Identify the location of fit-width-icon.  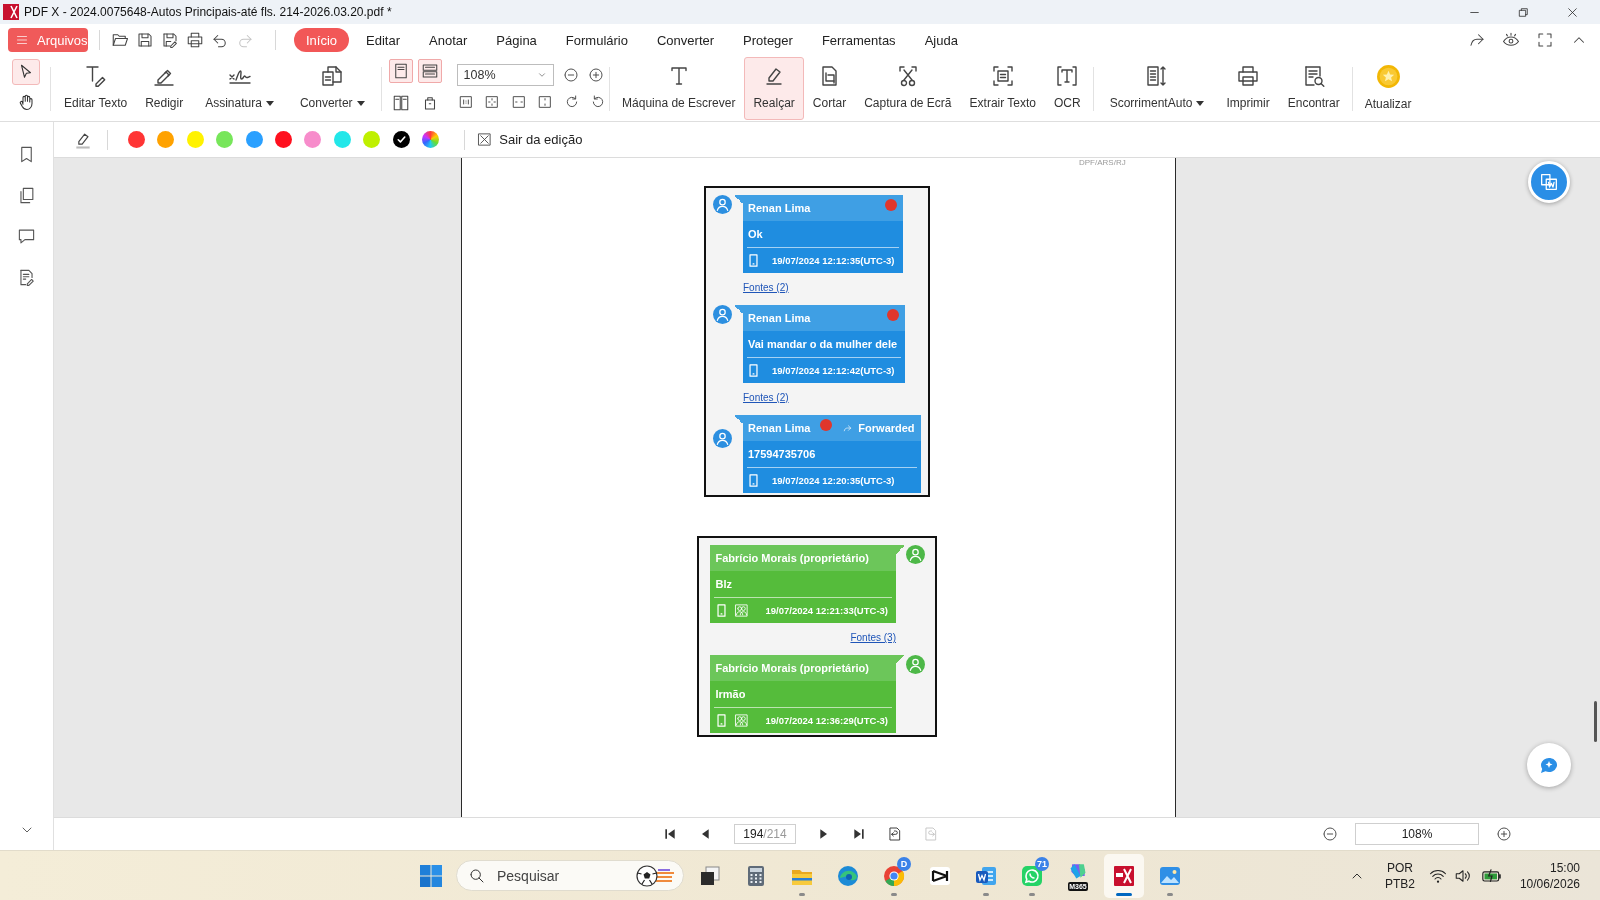
(518, 102).